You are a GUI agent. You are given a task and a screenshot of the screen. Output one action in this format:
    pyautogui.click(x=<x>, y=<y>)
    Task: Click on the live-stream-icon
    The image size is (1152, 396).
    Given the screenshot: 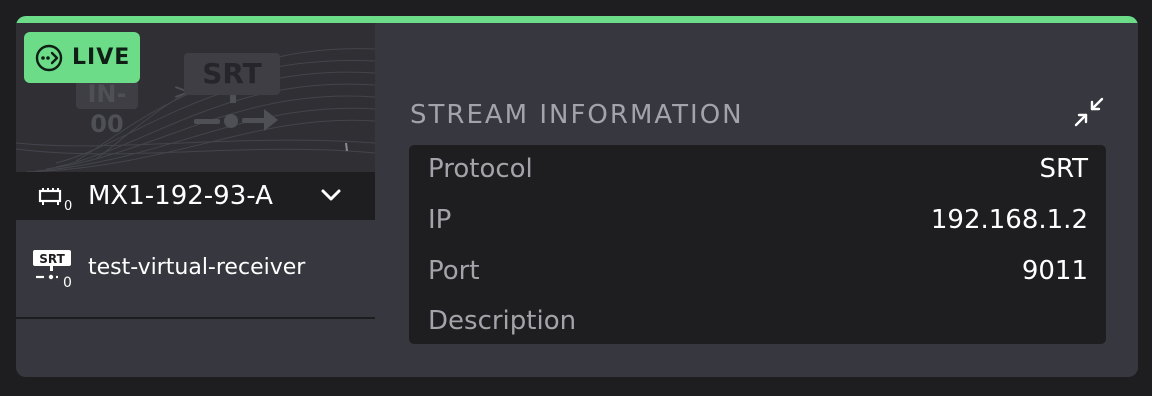 What is the action you would take?
    pyautogui.click(x=49, y=57)
    